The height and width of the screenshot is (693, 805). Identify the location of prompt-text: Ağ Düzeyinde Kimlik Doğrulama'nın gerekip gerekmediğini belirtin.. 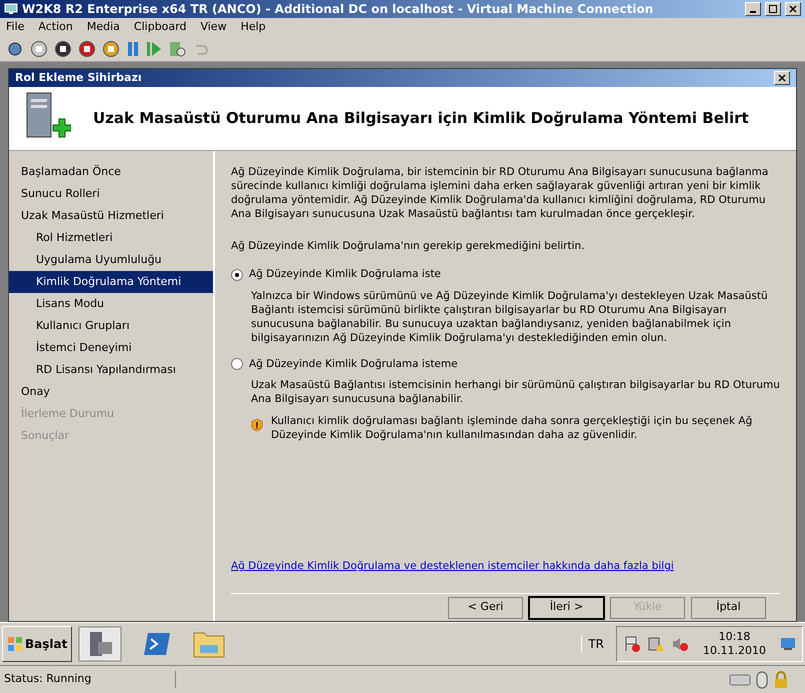
(408, 246).